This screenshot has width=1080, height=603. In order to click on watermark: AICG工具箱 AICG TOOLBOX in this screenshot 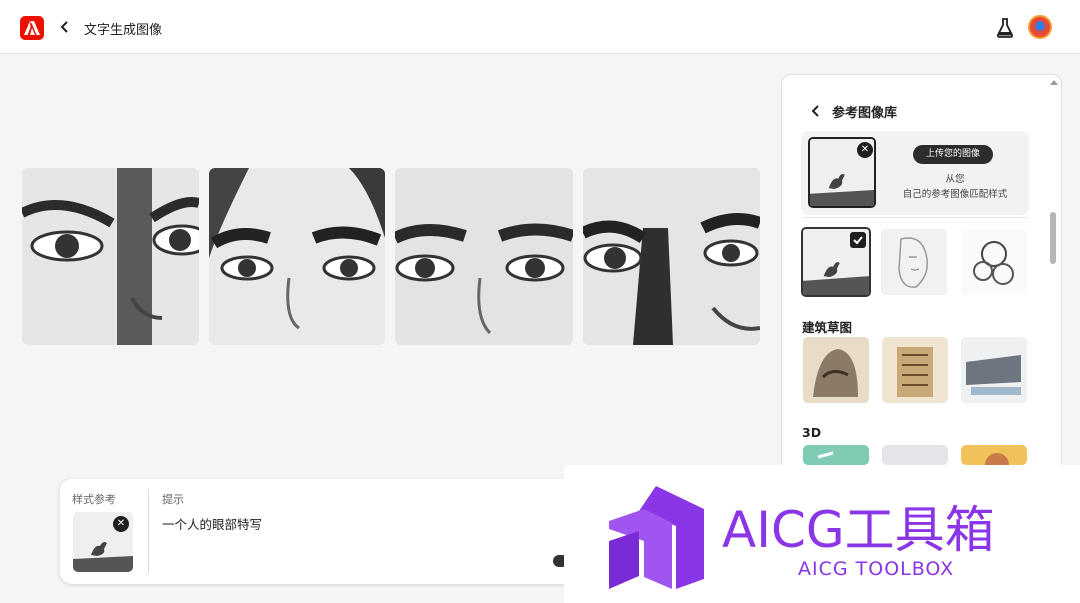, I will do `click(822, 534)`.